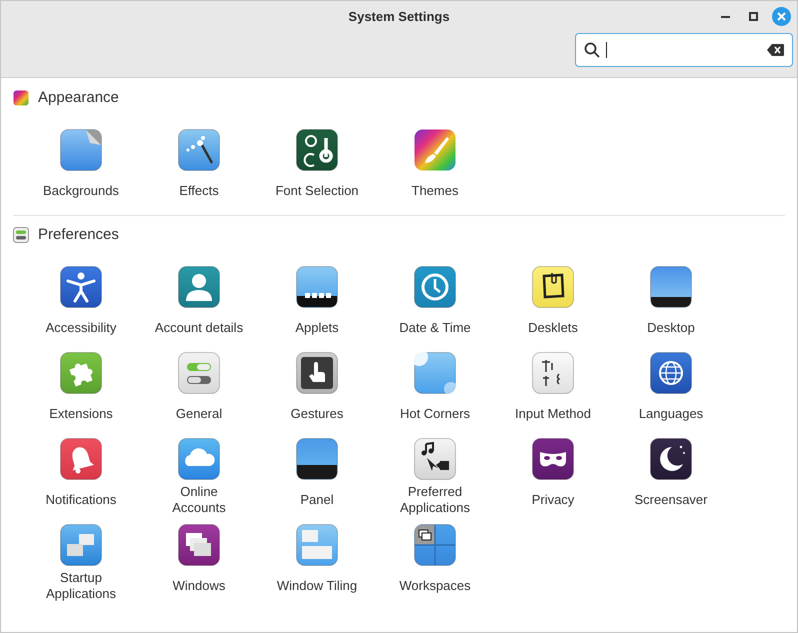 The width and height of the screenshot is (798, 633). Describe the element at coordinates (435, 172) in the screenshot. I see `settings-item: Themes` at that location.